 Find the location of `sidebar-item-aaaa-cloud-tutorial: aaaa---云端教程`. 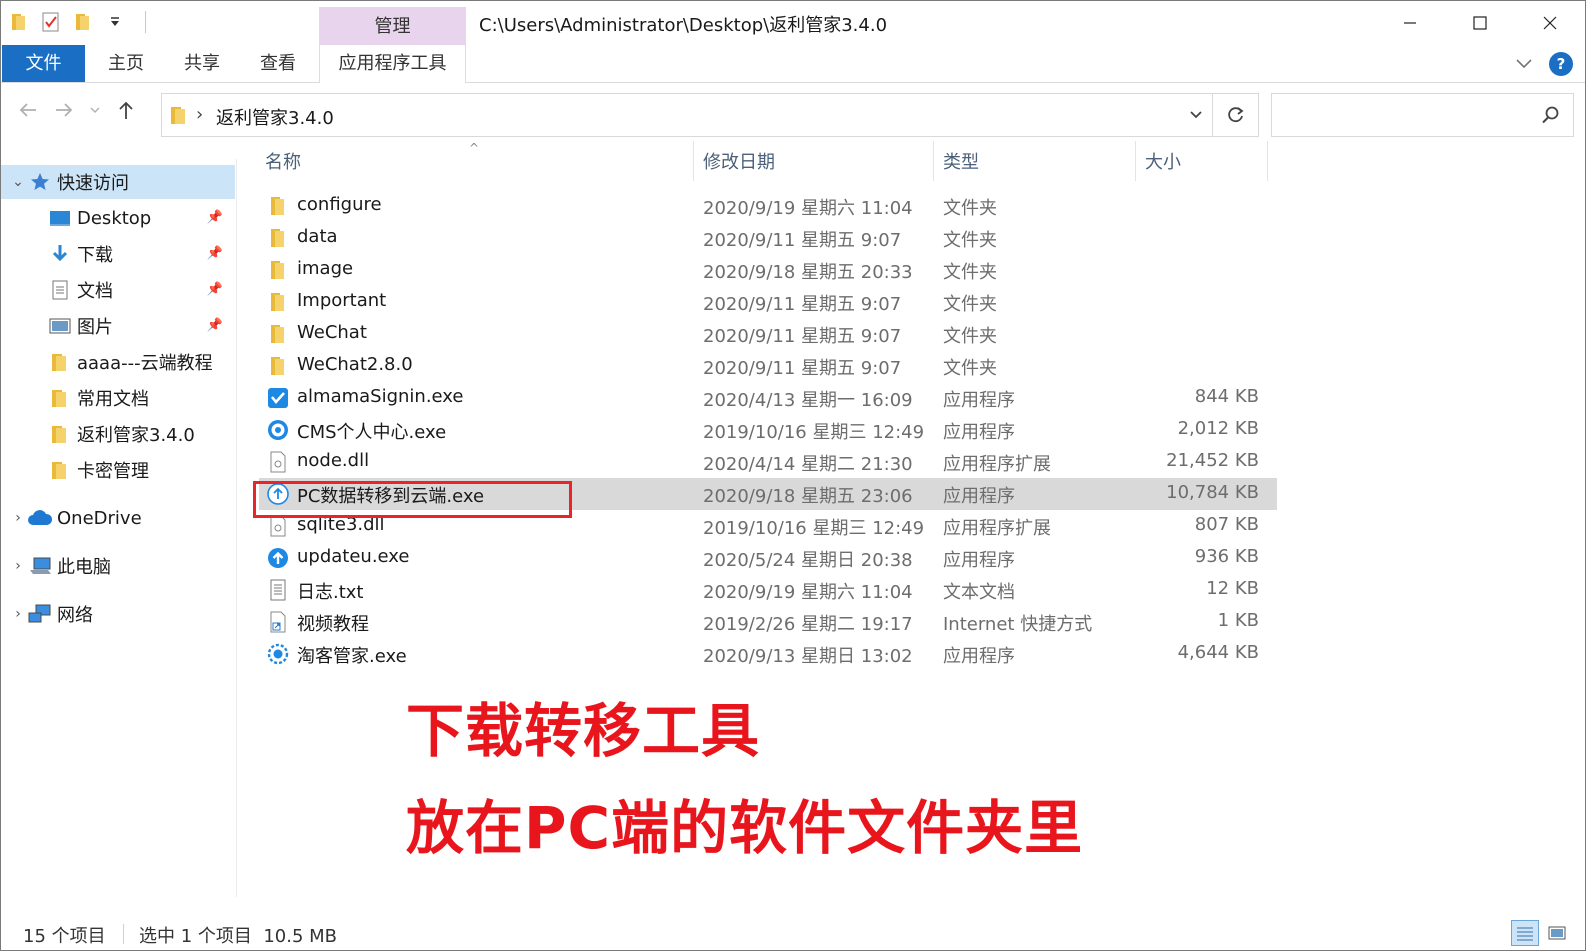

sidebar-item-aaaa-cloud-tutorial: aaaa---云端教程 is located at coordinates (129, 362).